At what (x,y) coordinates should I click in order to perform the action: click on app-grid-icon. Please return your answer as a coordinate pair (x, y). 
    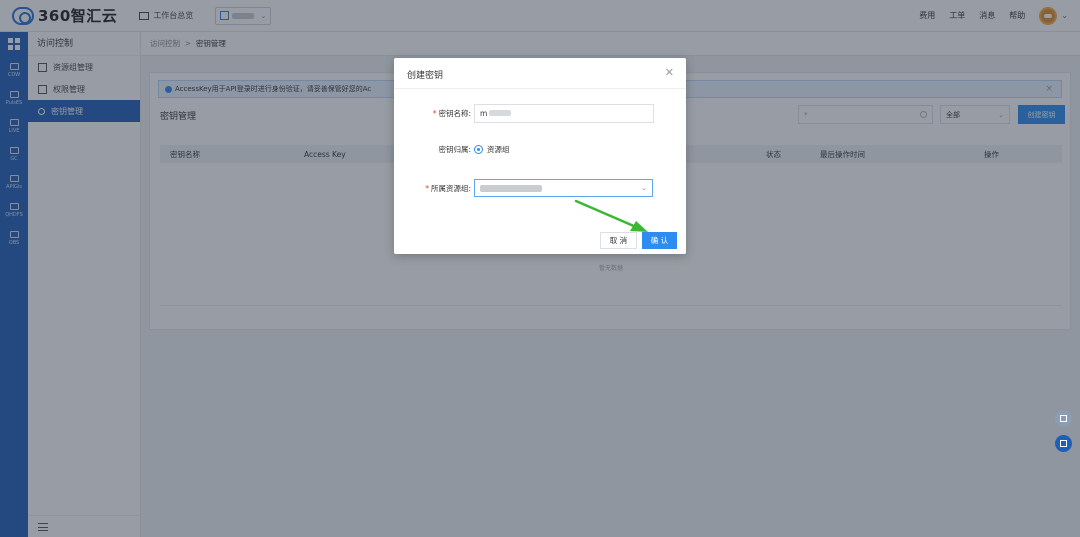
    Looking at the image, I should click on (1063, 418).